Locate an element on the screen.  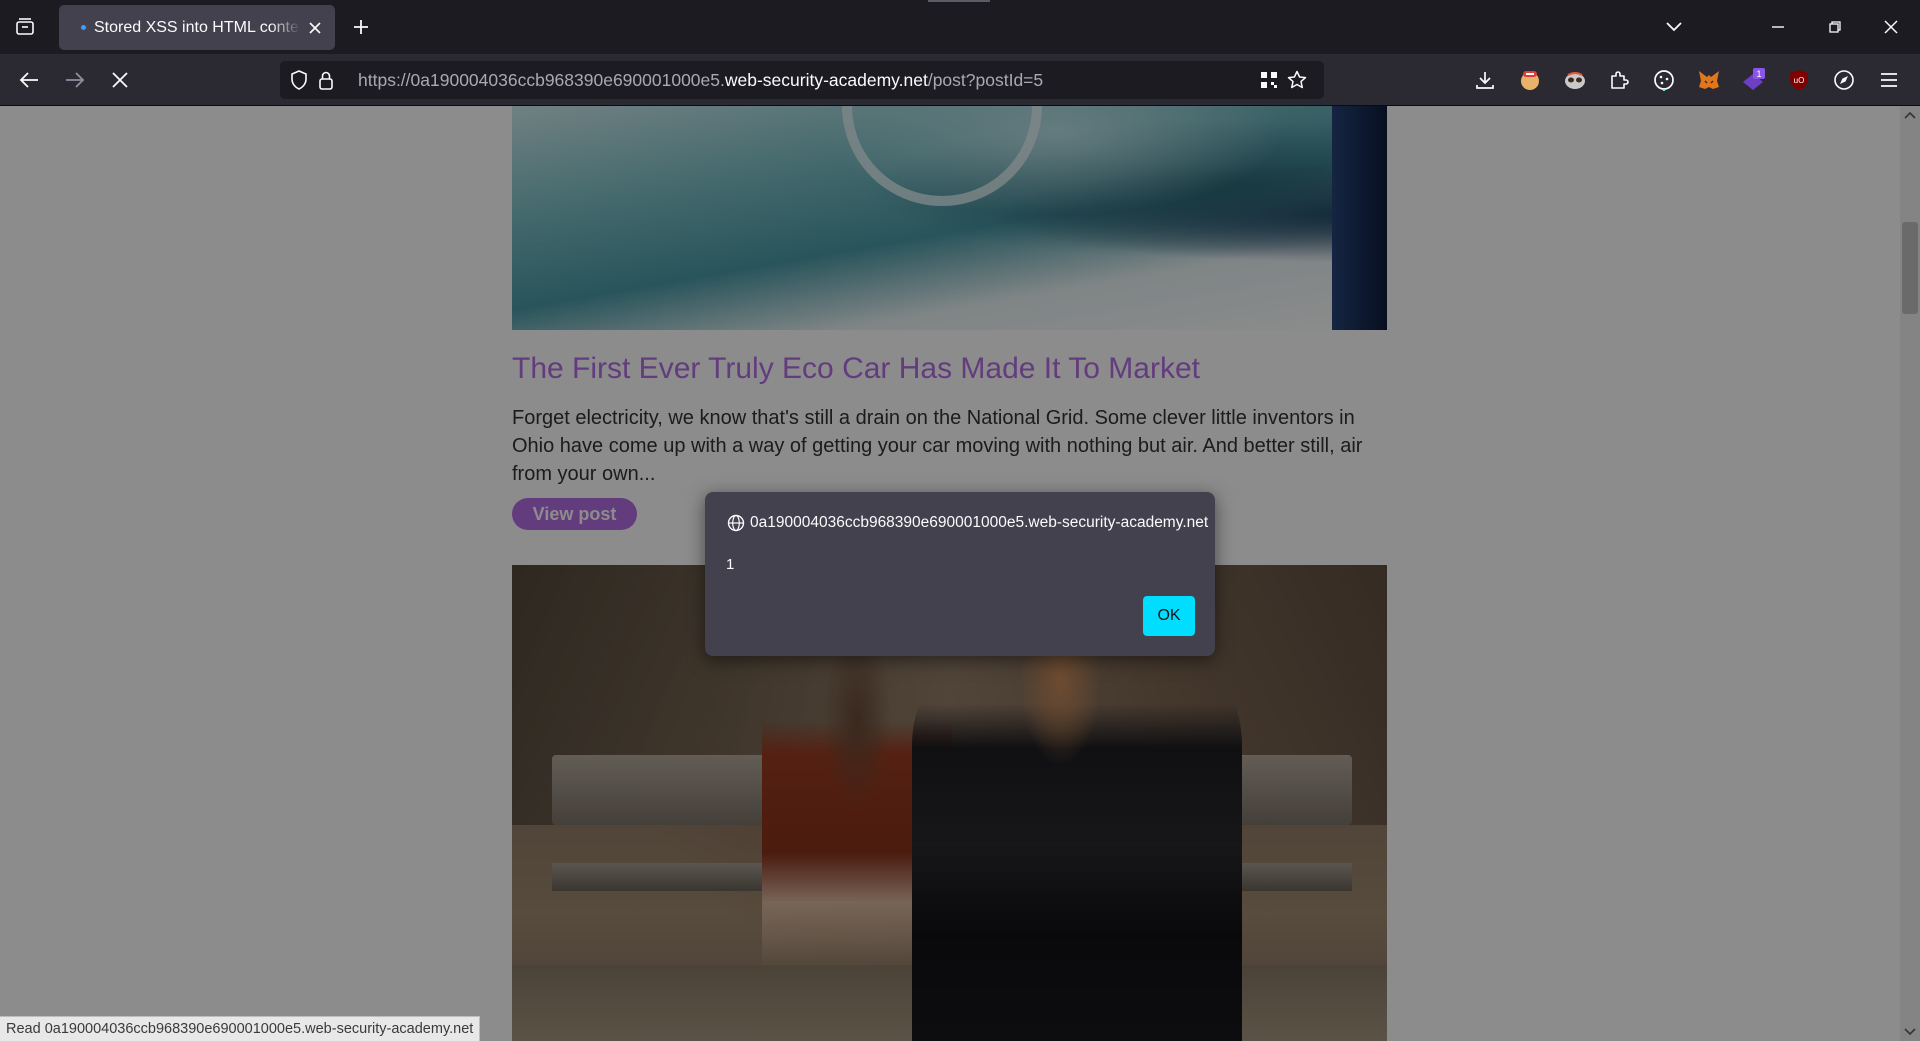
cookie-editor-extension-icon is located at coordinates (1664, 80).